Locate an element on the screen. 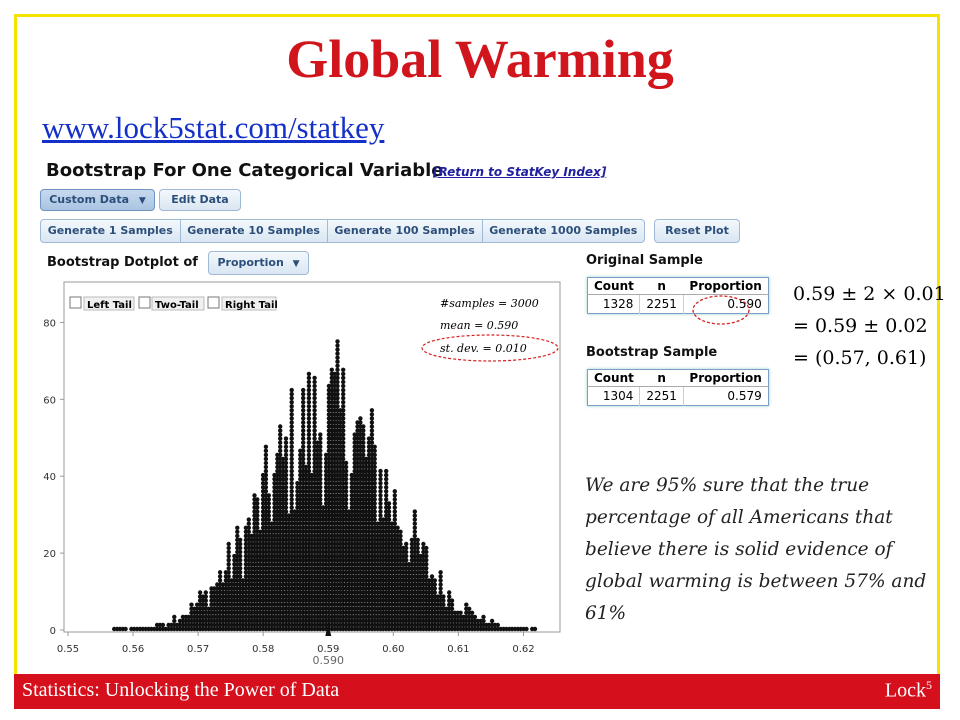 The height and width of the screenshot is (720, 960). x-tick-label: 0.62 is located at coordinates (523, 649).